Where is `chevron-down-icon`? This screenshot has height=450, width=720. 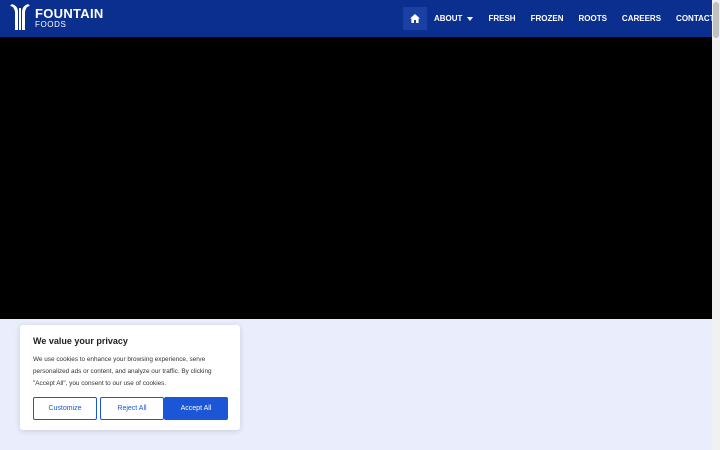 chevron-down-icon is located at coordinates (470, 18).